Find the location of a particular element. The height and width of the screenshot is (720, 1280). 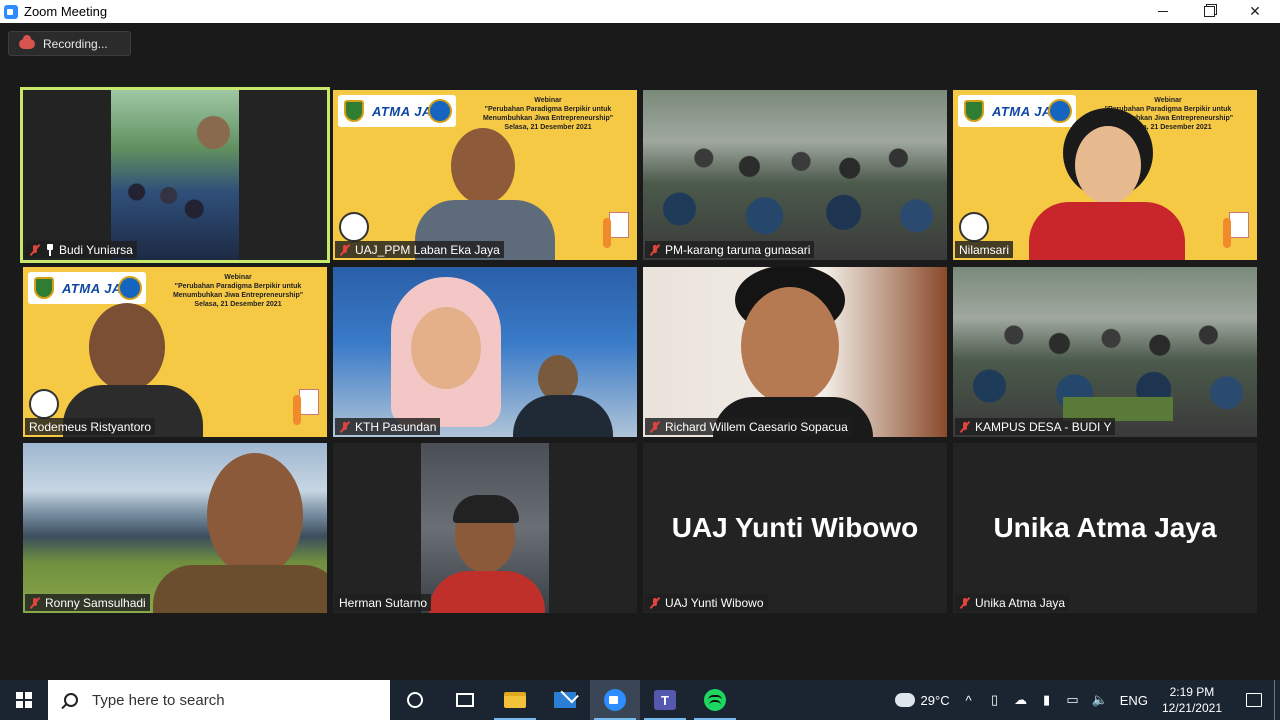

weather-widget: 29°C is located at coordinates (920, 698).